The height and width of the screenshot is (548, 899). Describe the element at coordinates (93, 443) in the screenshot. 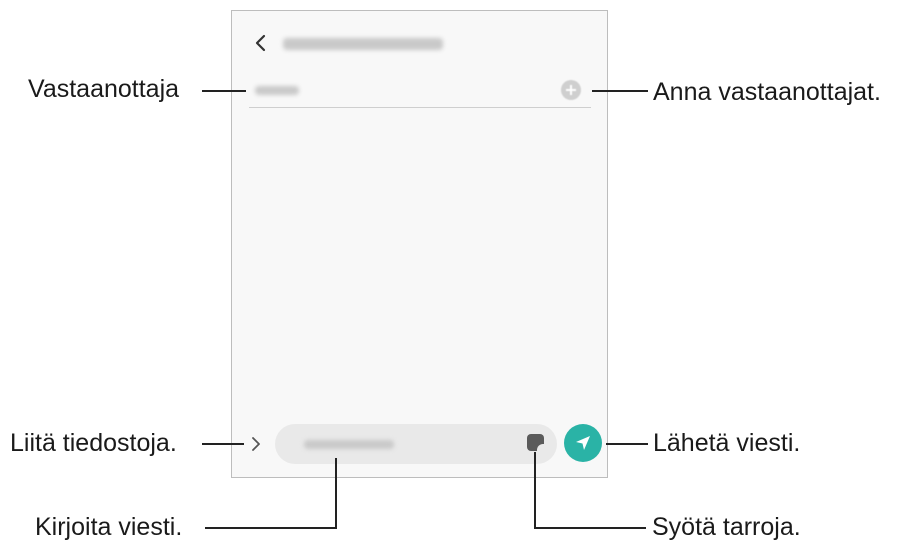

I see `callout-attach-files: Liitä tiedostoja.` at that location.